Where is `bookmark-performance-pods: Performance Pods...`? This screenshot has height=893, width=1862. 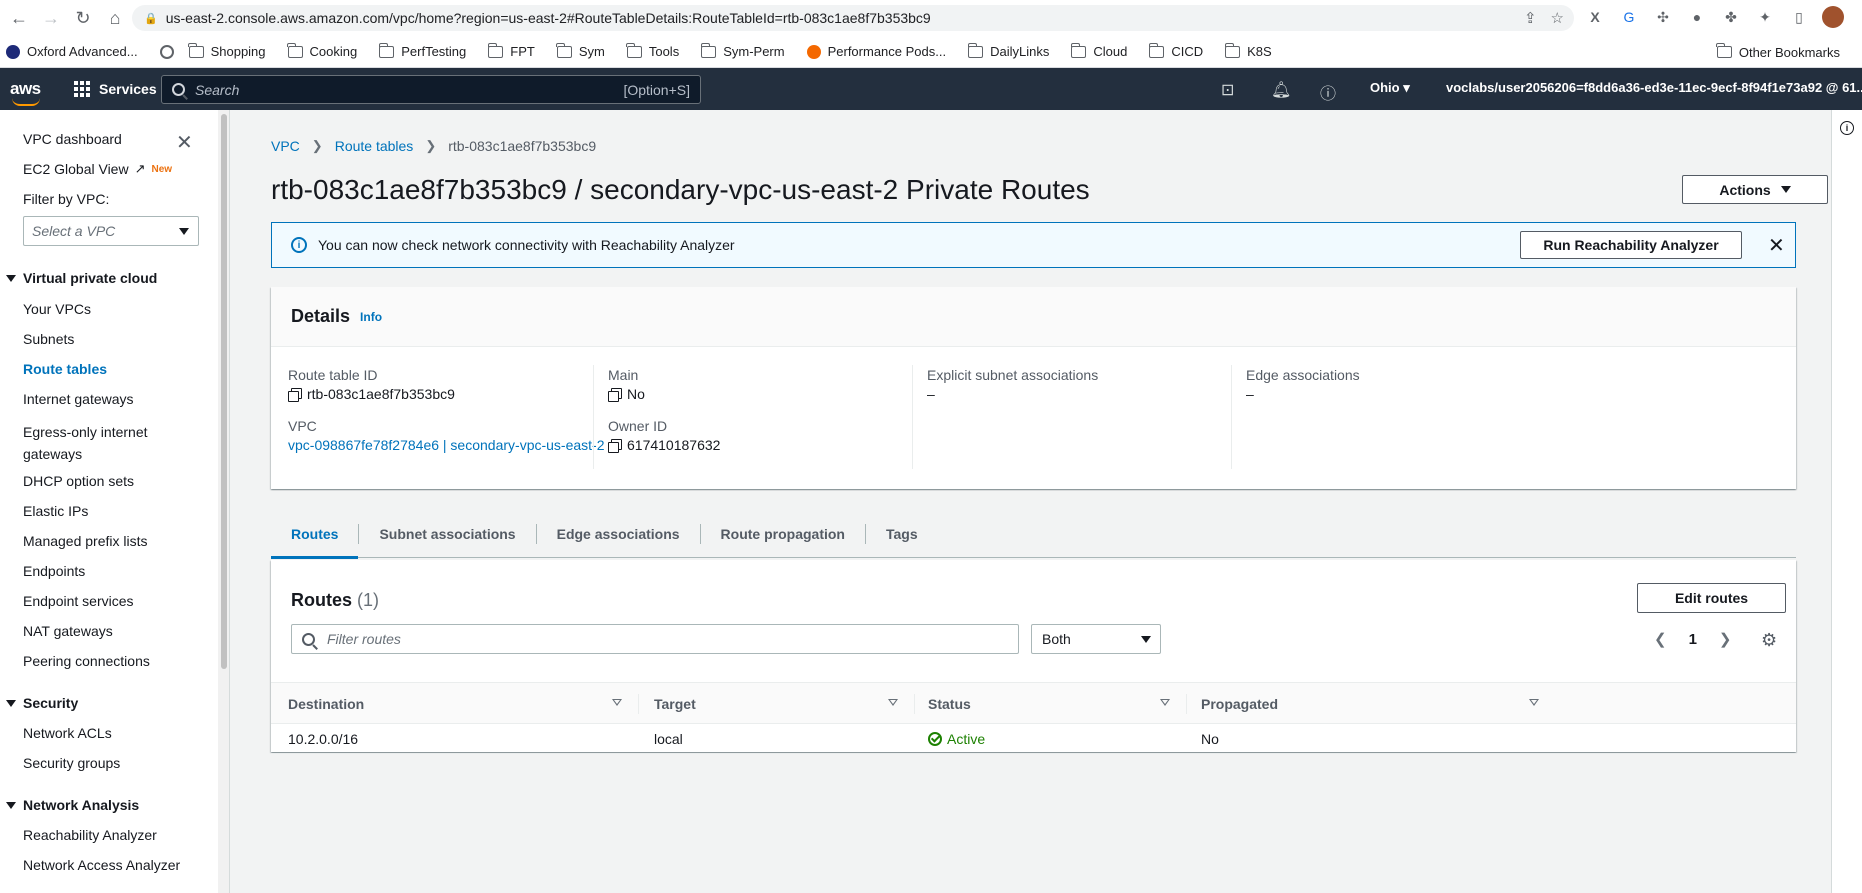 bookmark-performance-pods: Performance Pods... is located at coordinates (876, 51).